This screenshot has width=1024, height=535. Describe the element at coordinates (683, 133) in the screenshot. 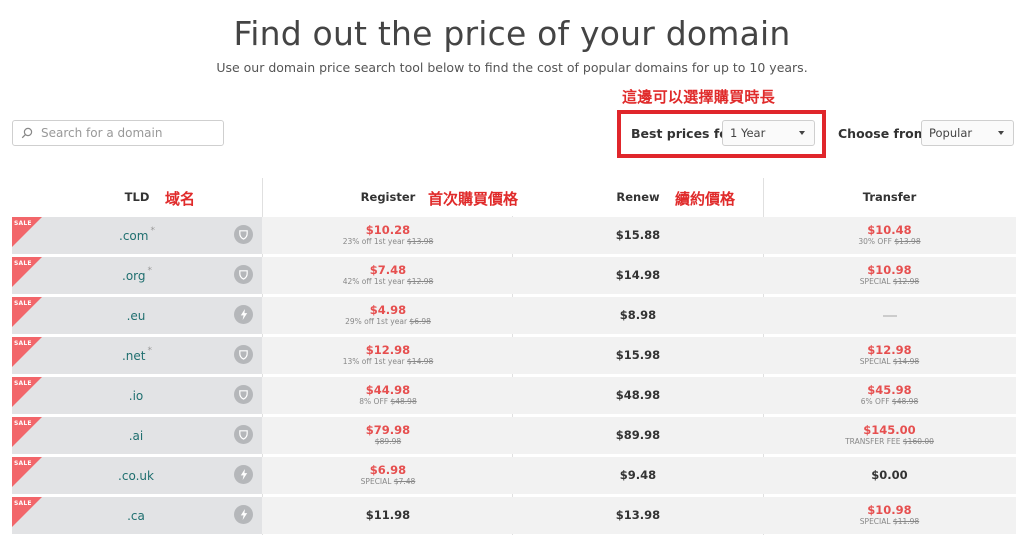

I see `best-prices-label: Best prices for` at that location.